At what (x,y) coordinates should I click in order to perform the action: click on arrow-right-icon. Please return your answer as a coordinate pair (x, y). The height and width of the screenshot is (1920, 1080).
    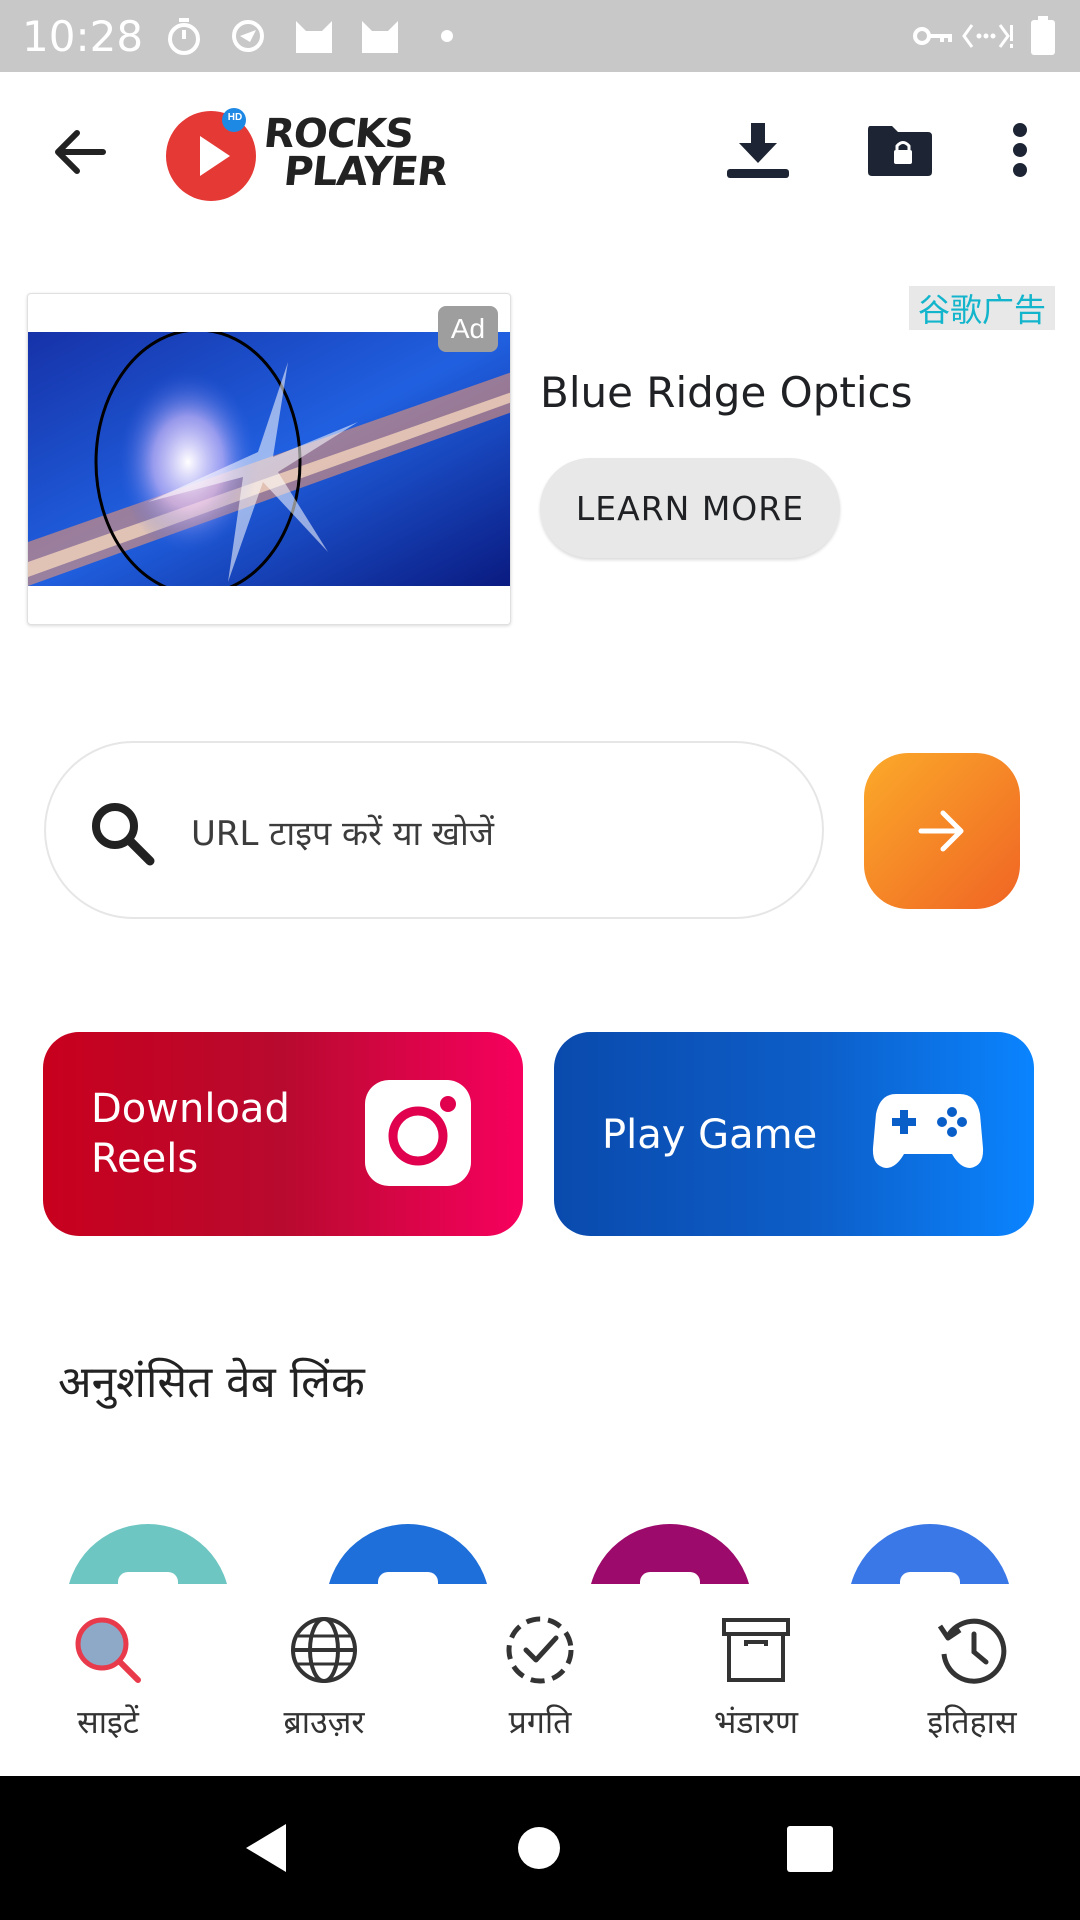
    Looking at the image, I should click on (941, 831).